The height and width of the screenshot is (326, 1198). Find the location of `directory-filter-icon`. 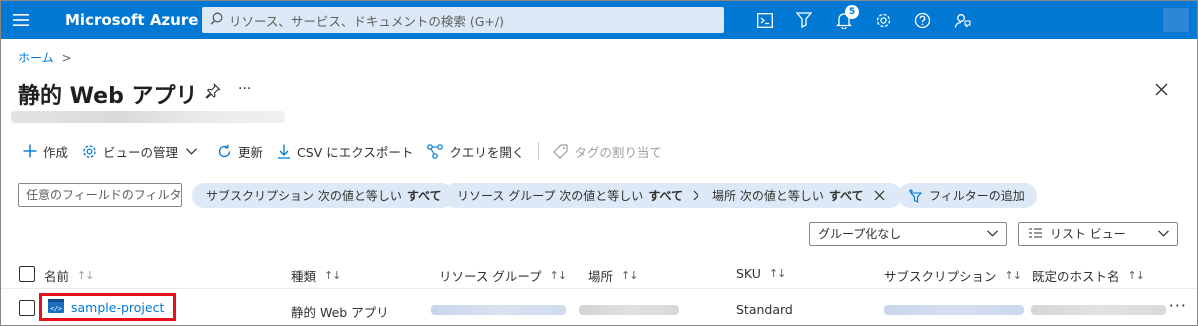

directory-filter-icon is located at coordinates (805, 20).